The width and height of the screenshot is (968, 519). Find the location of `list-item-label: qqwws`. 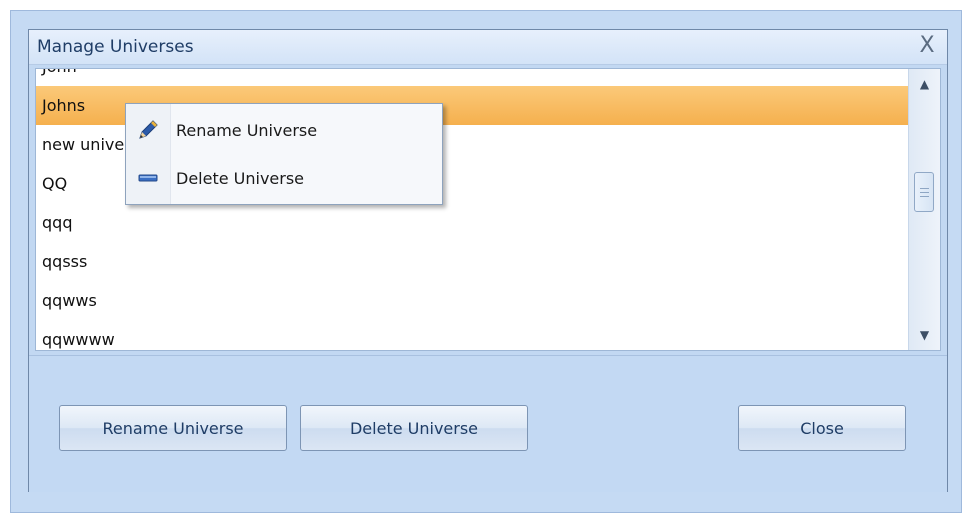

list-item-label: qqwws is located at coordinates (69, 300).